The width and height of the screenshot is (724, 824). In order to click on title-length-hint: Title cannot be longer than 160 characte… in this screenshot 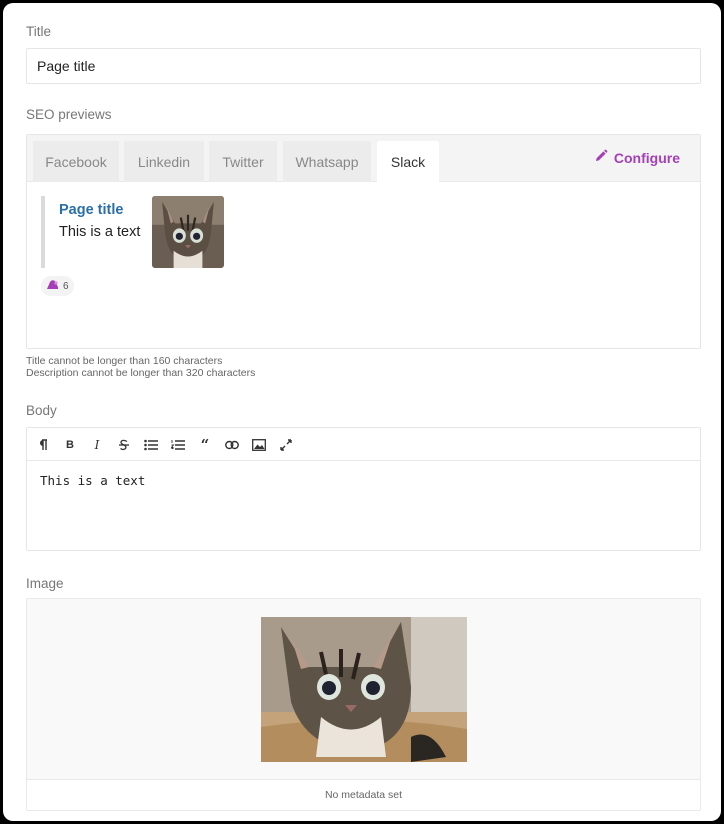, I will do `click(124, 361)`.